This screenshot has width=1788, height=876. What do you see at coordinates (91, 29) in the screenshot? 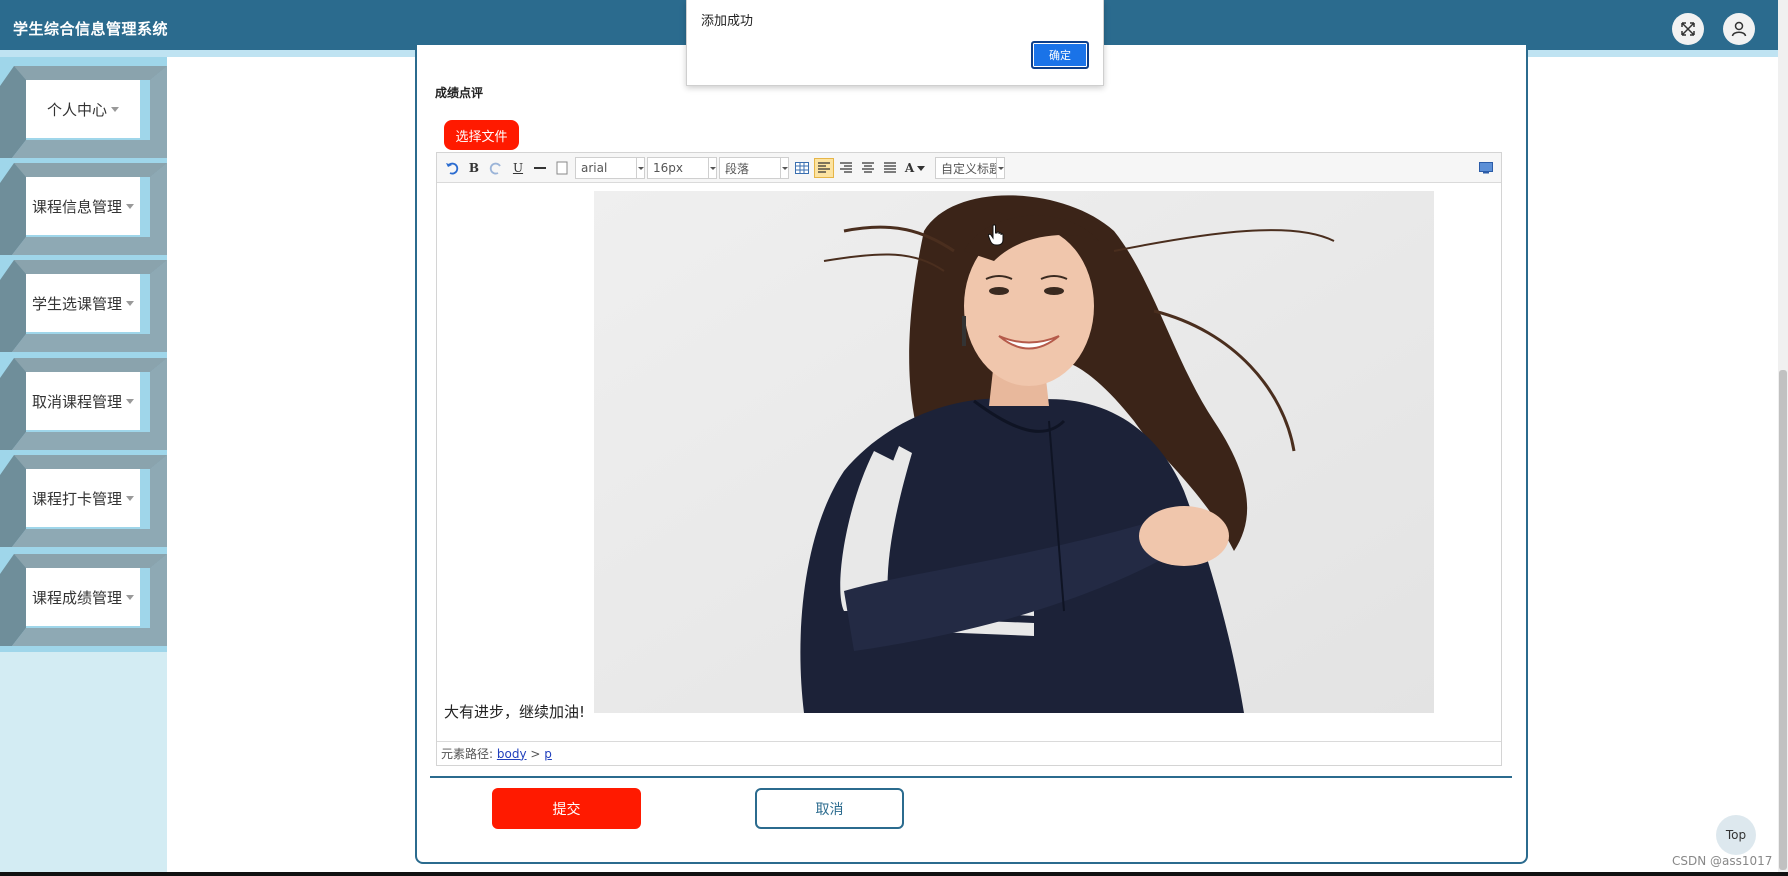
I see `app-title: 学生综合信息管理系统` at bounding box center [91, 29].